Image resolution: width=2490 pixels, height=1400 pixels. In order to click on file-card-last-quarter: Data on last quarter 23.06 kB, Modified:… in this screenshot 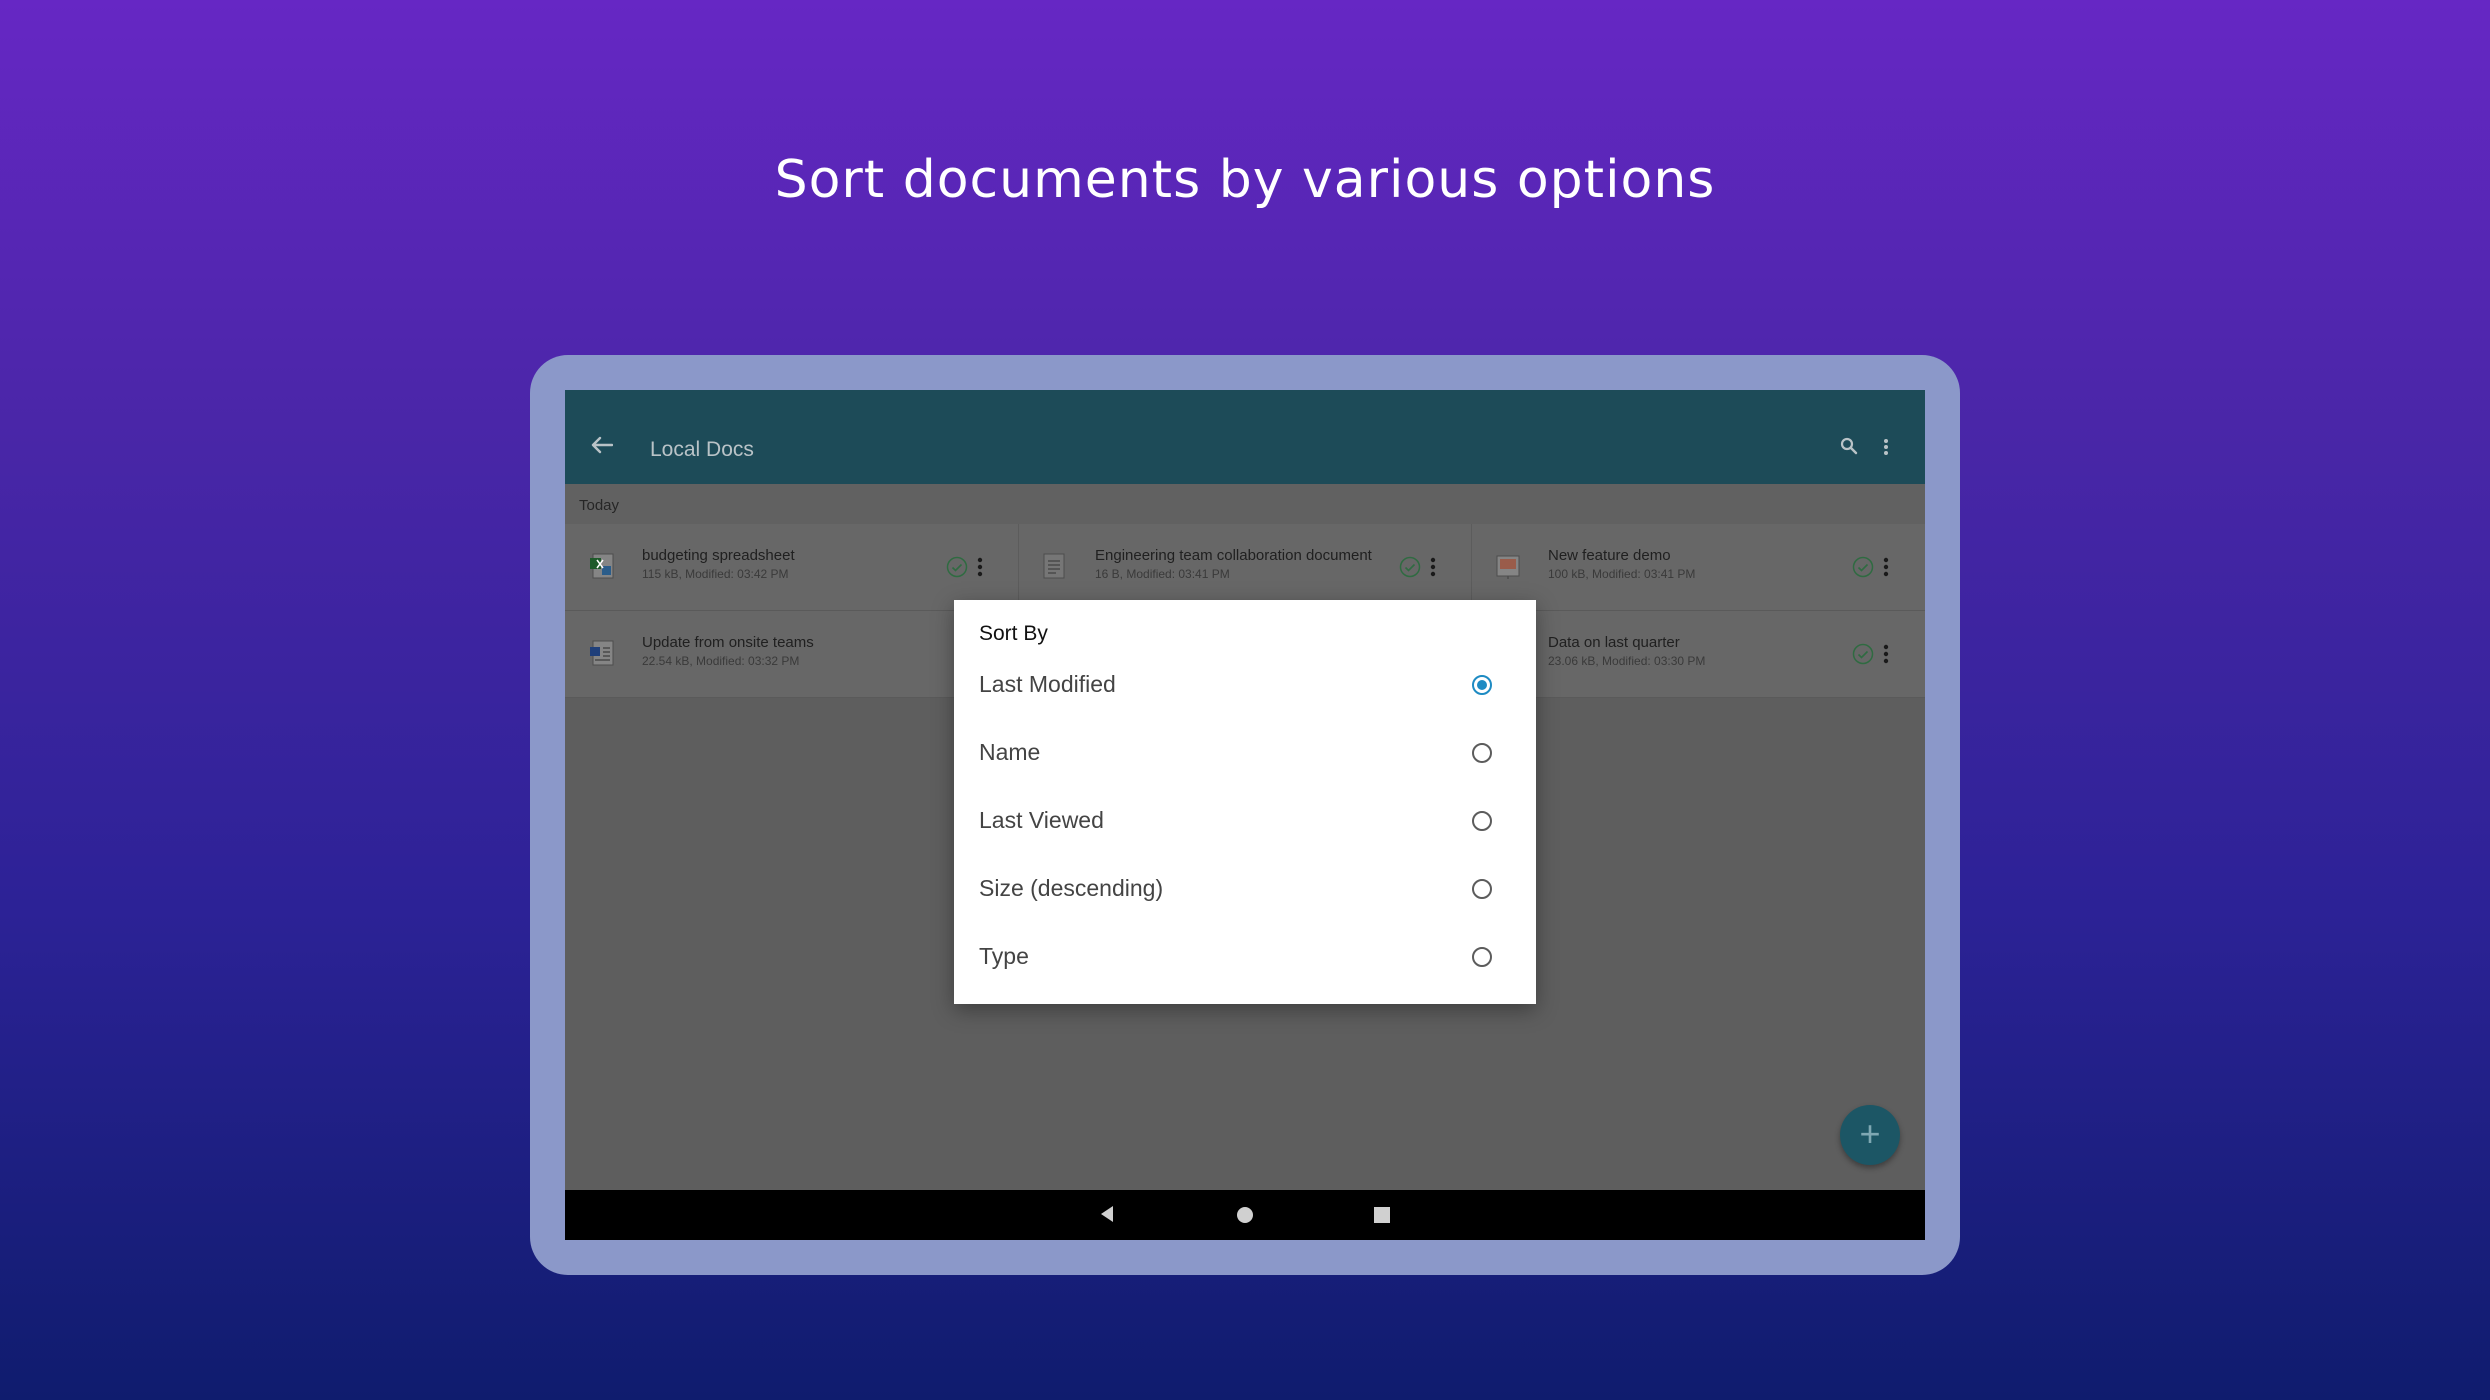, I will do `click(1697, 654)`.